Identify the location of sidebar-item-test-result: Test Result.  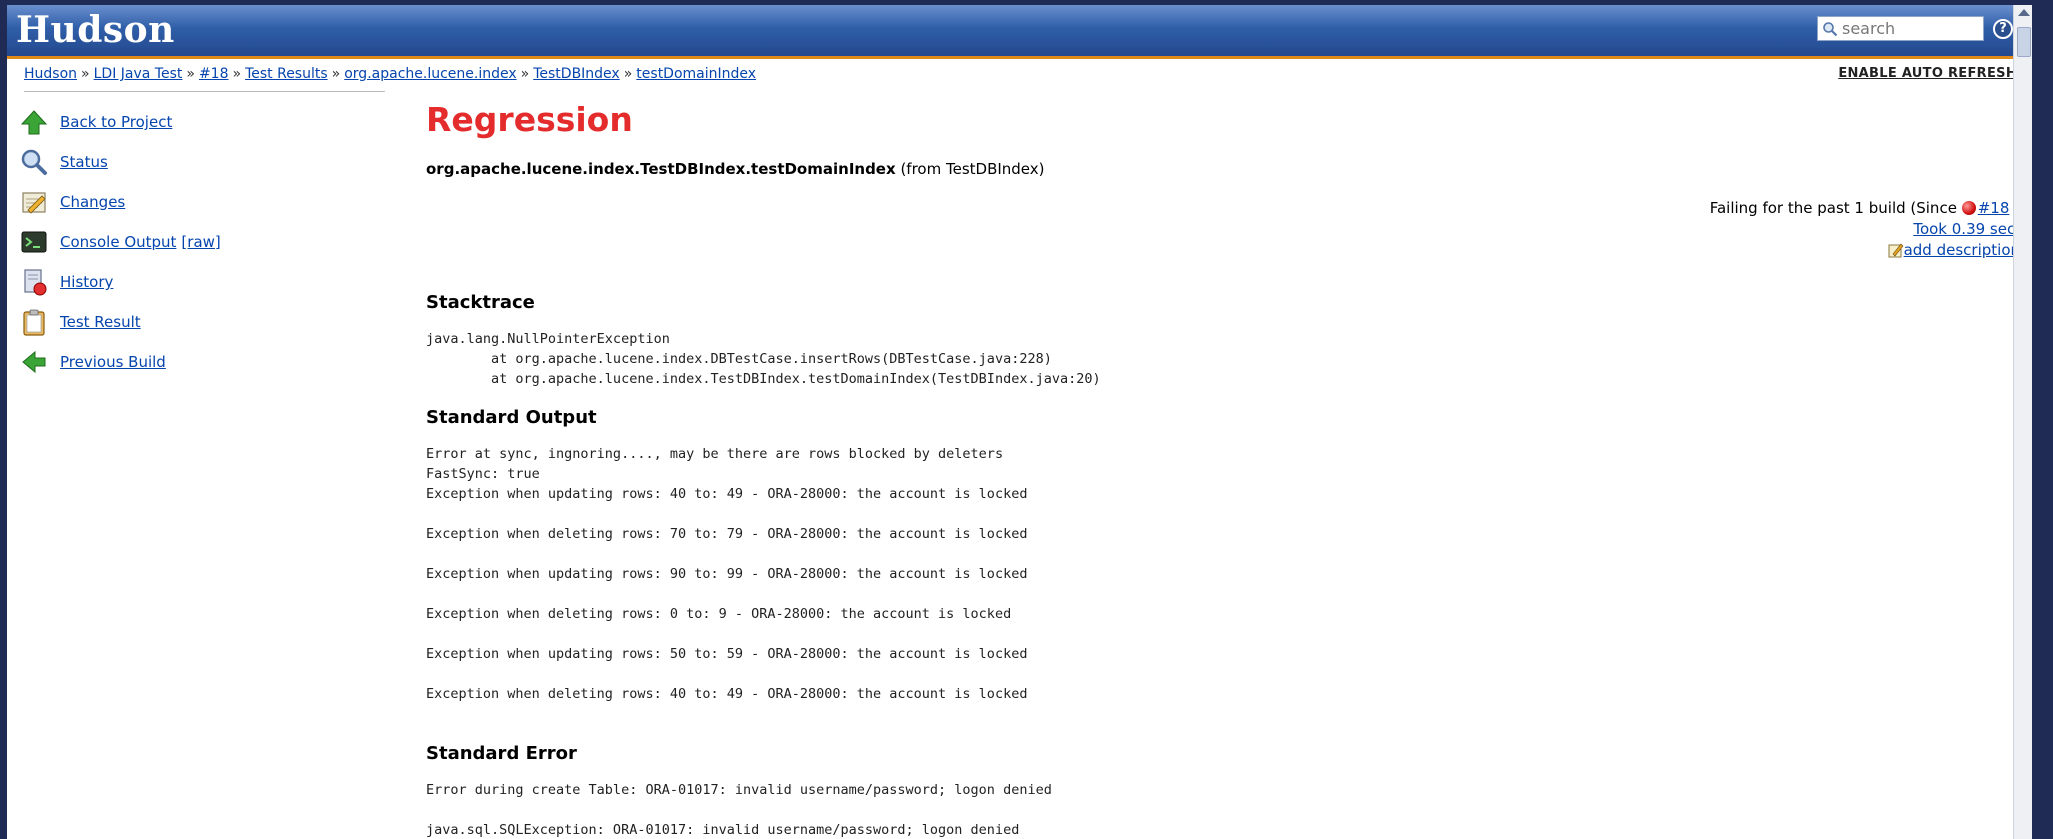
(210, 322).